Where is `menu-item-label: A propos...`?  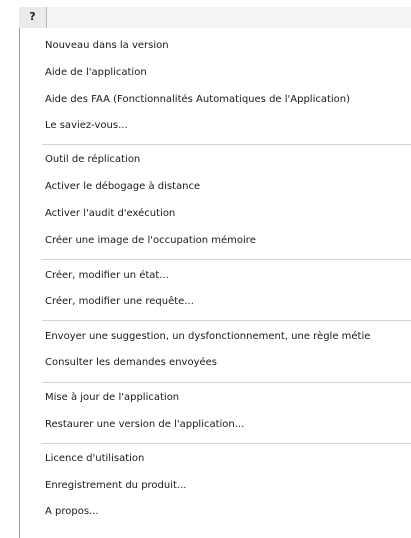
menu-item-label: A propos... is located at coordinates (72, 511).